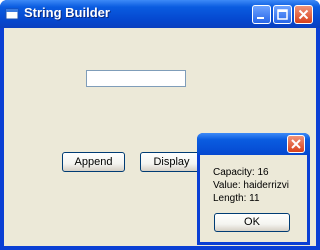 This screenshot has height=250, width=320. What do you see at coordinates (171, 162) in the screenshot?
I see `display-button: Display` at bounding box center [171, 162].